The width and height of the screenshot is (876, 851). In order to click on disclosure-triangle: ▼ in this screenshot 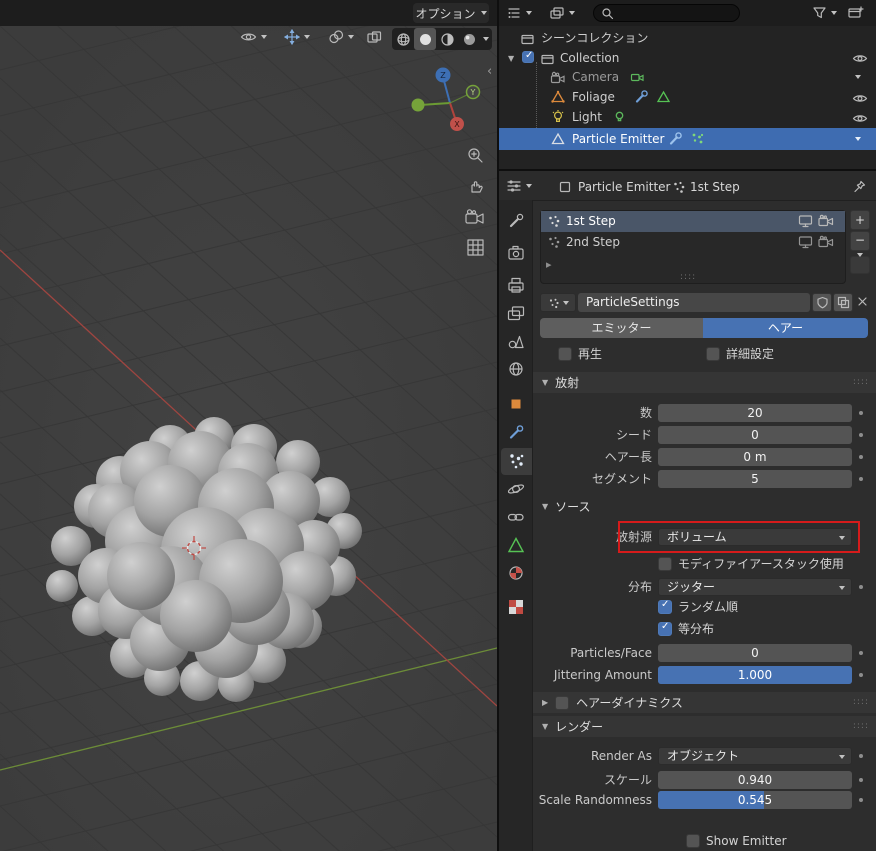, I will do `click(511, 58)`.